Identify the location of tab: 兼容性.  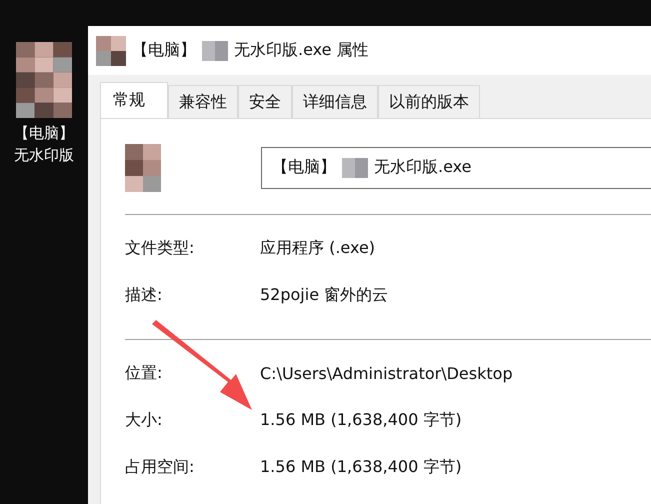
(203, 101).